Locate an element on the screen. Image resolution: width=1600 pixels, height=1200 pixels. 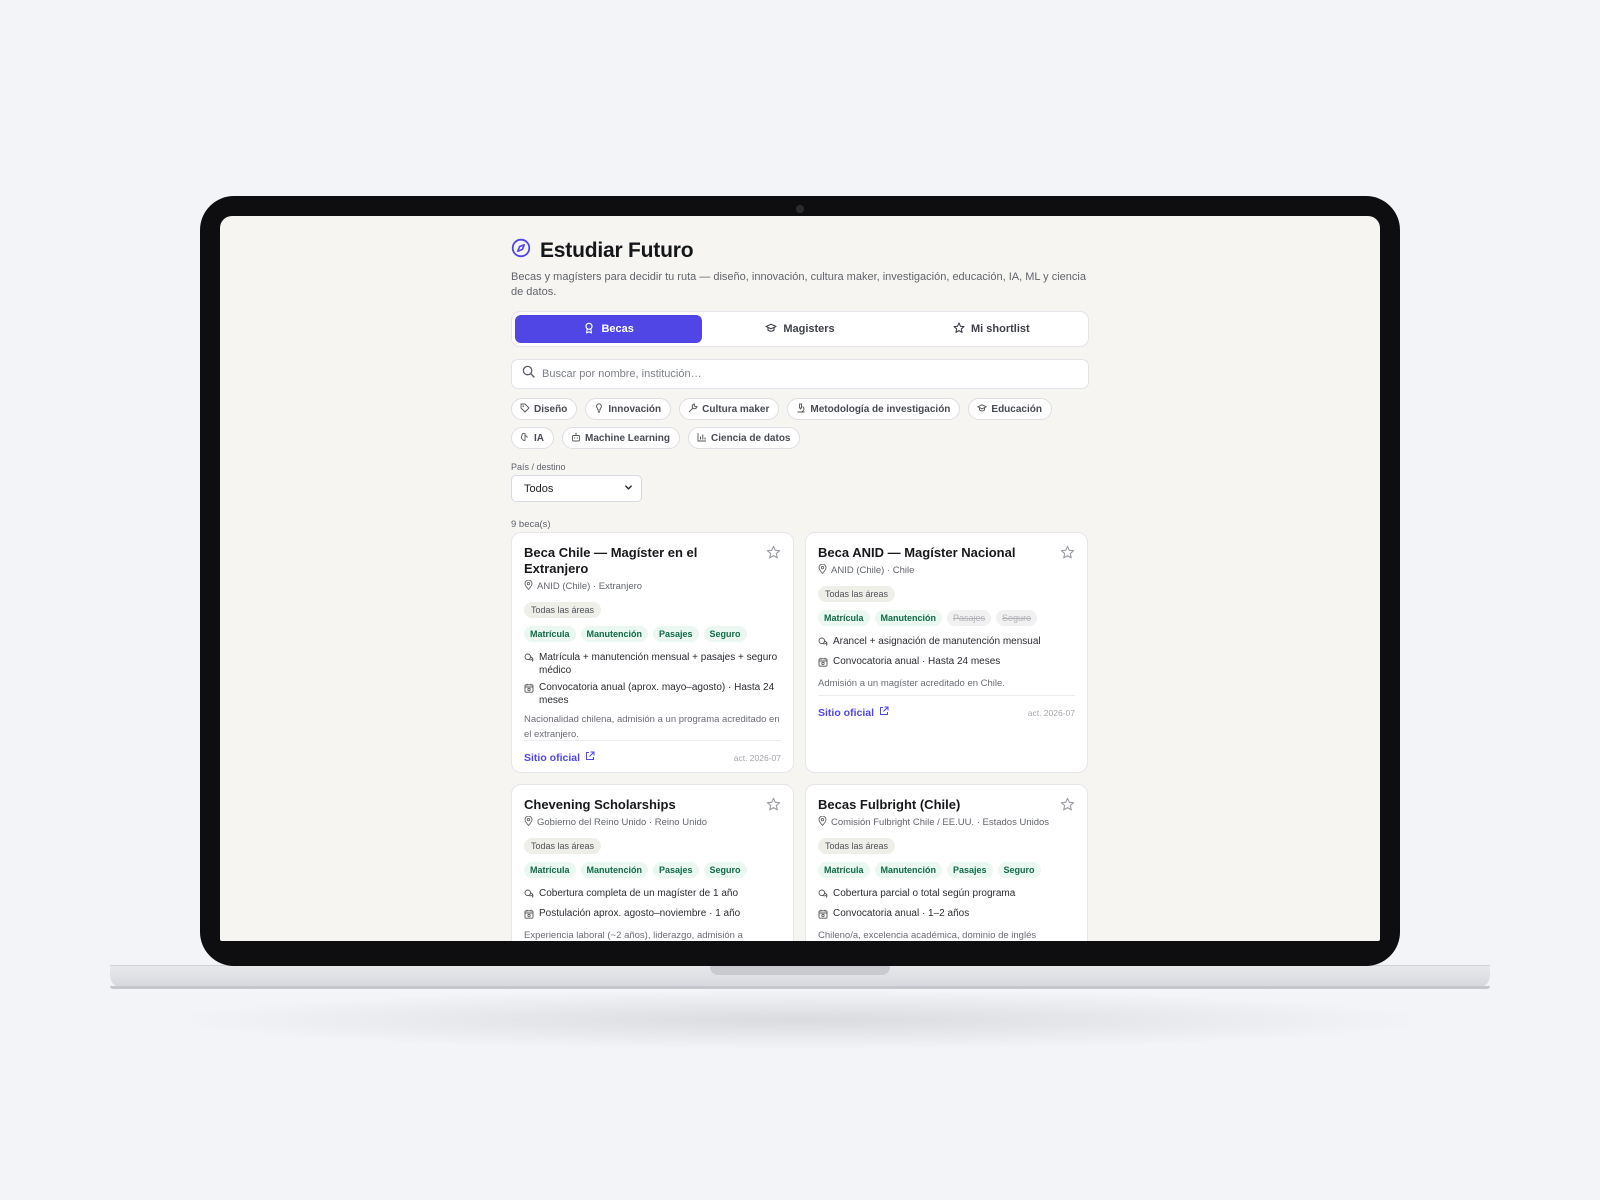
brain-icon is located at coordinates (525, 438).